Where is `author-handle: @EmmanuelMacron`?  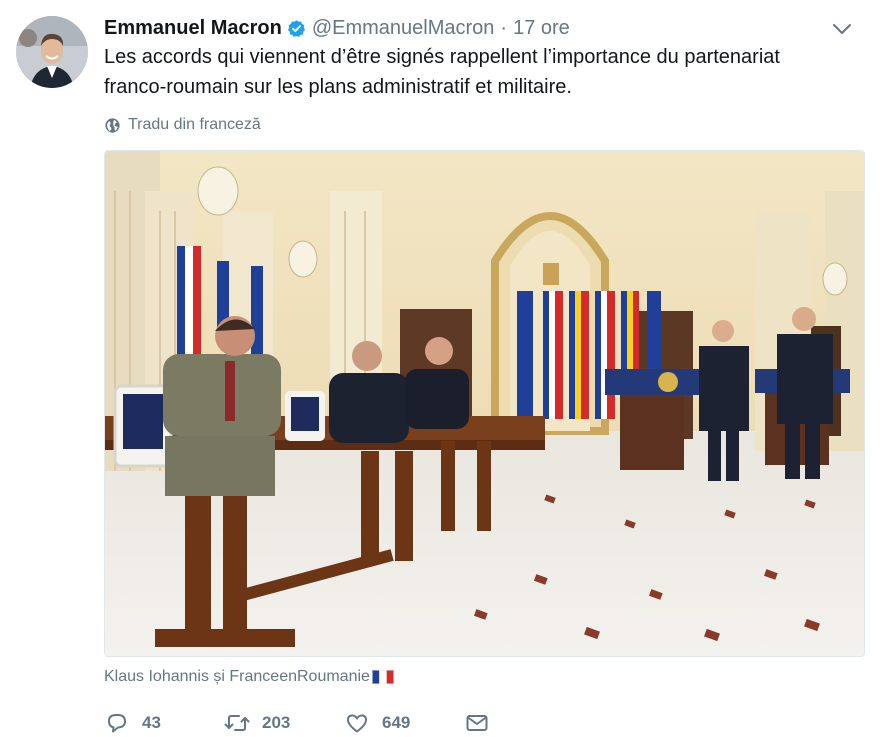 author-handle: @EmmanuelMacron is located at coordinates (403, 28).